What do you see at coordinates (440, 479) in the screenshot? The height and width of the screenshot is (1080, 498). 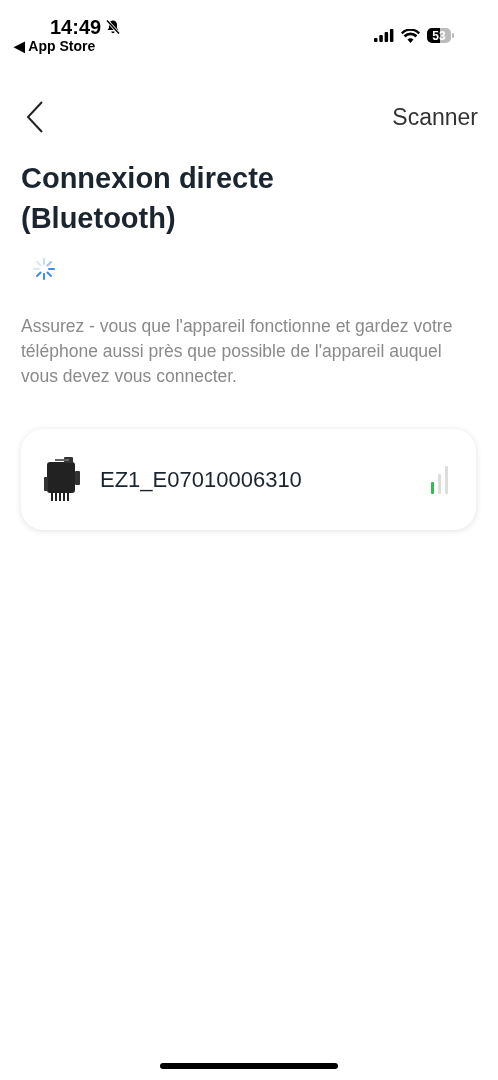 I see `signal-strength-icon` at bounding box center [440, 479].